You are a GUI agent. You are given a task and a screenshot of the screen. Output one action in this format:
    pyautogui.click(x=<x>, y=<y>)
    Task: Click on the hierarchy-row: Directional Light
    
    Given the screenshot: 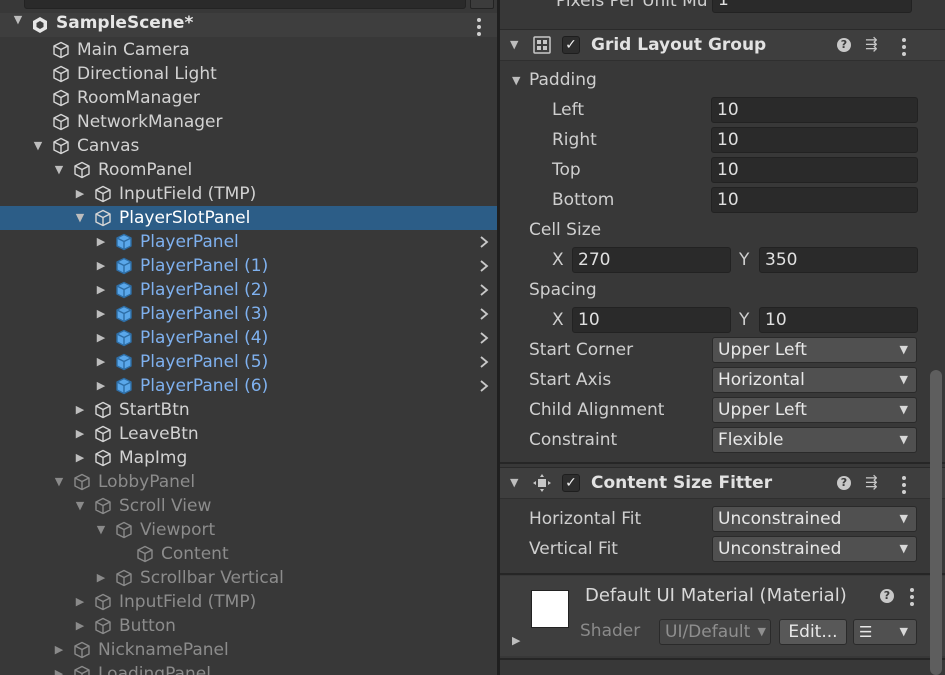 What is the action you would take?
    pyautogui.click(x=248, y=74)
    